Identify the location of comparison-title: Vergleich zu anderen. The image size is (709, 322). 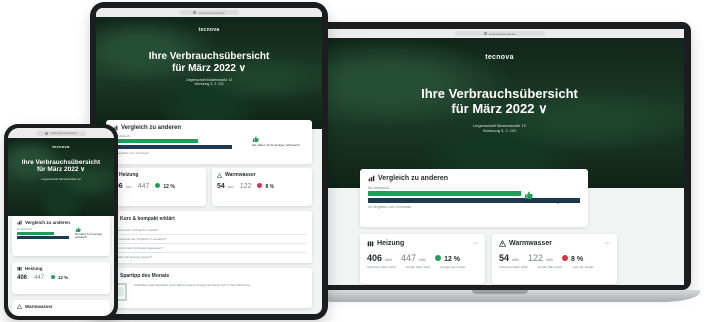
(474, 178).